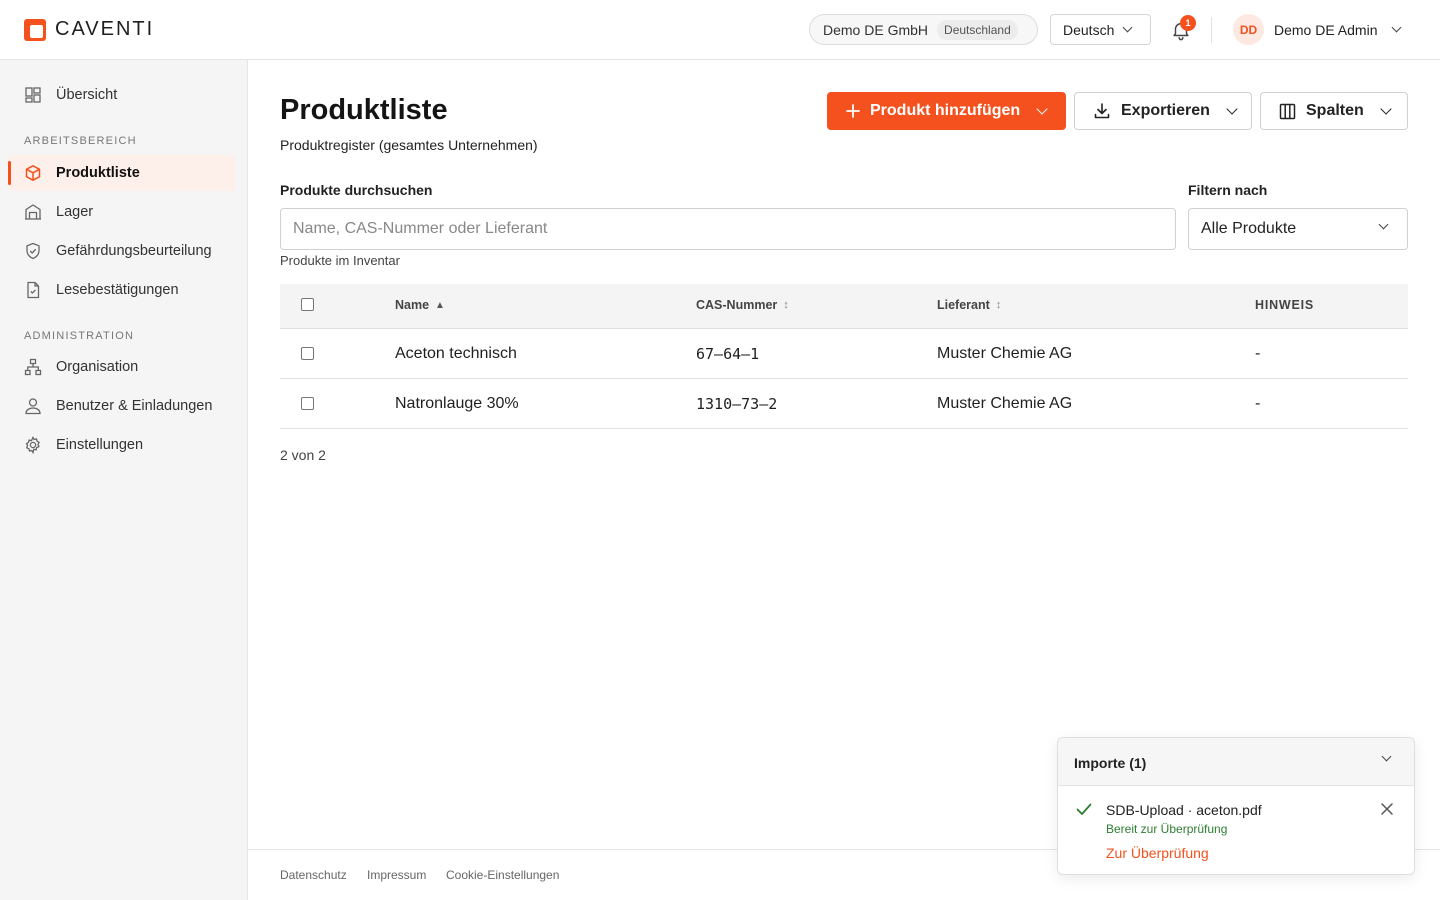 The width and height of the screenshot is (1440, 900). I want to click on select-all-checkbox, so click(307, 304).